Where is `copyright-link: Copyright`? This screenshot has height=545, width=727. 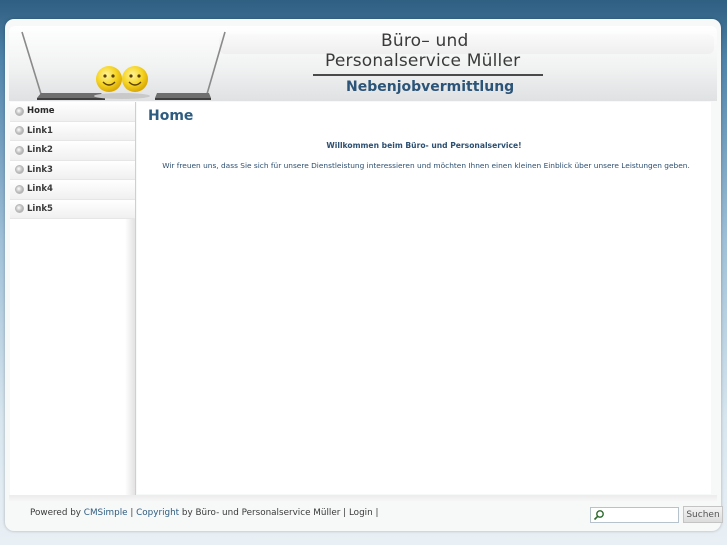
copyright-link: Copyright is located at coordinates (157, 513).